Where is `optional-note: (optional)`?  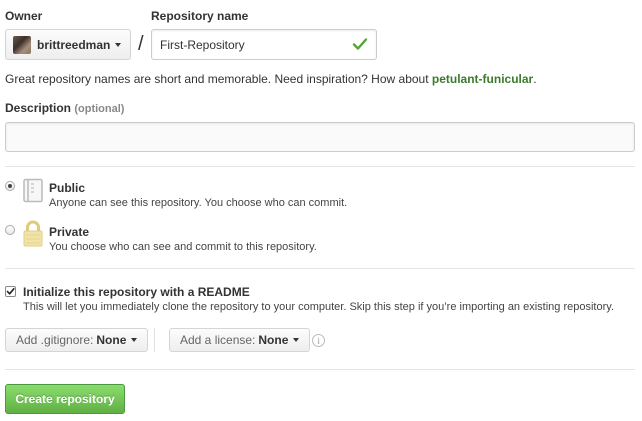
optional-note: (optional) is located at coordinates (99, 109).